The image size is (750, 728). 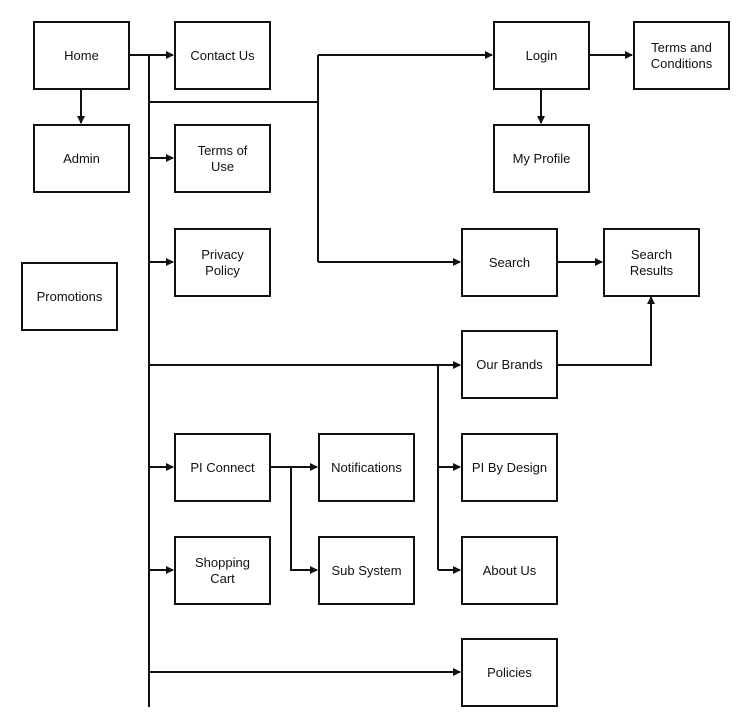 I want to click on node-search: Search, so click(x=509, y=262).